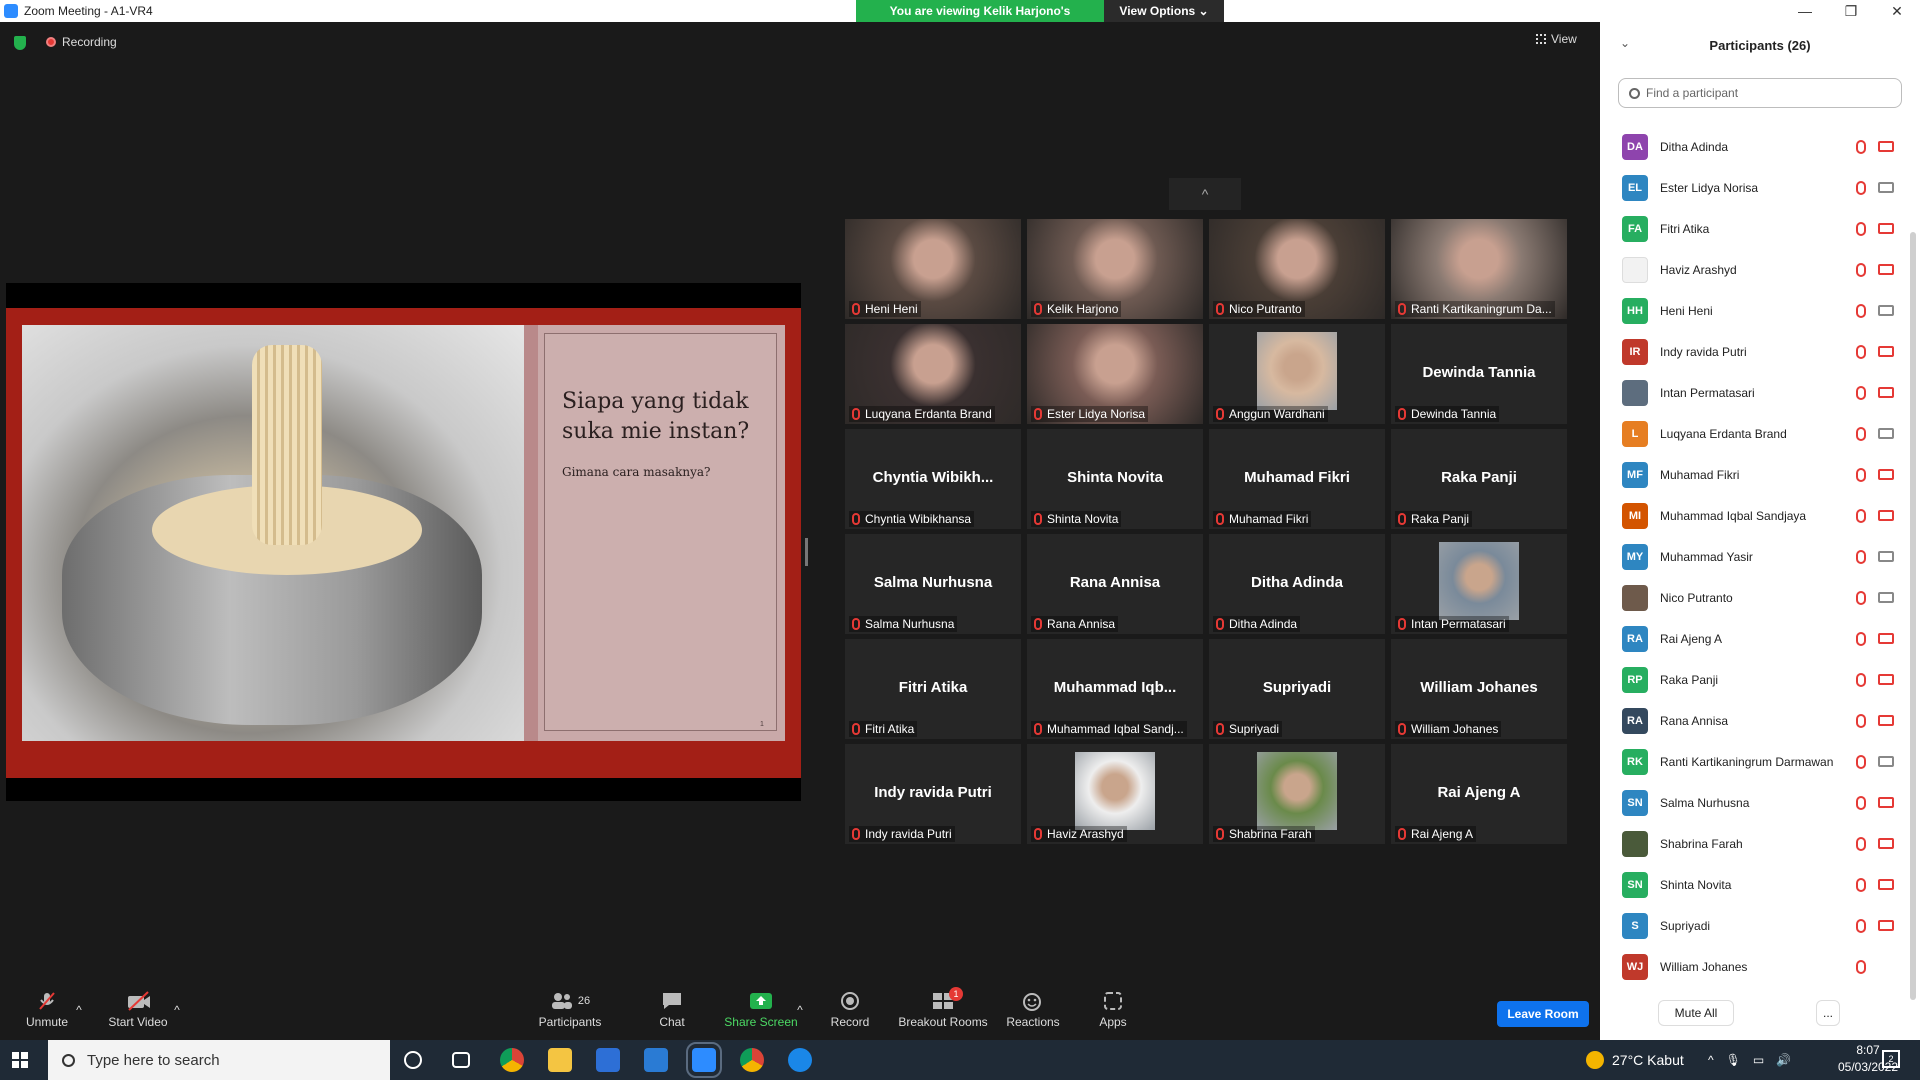 The width and height of the screenshot is (1920, 1080). Describe the element at coordinates (1711, 1060) in the screenshot. I see `tray-chevron-icon: ^` at that location.